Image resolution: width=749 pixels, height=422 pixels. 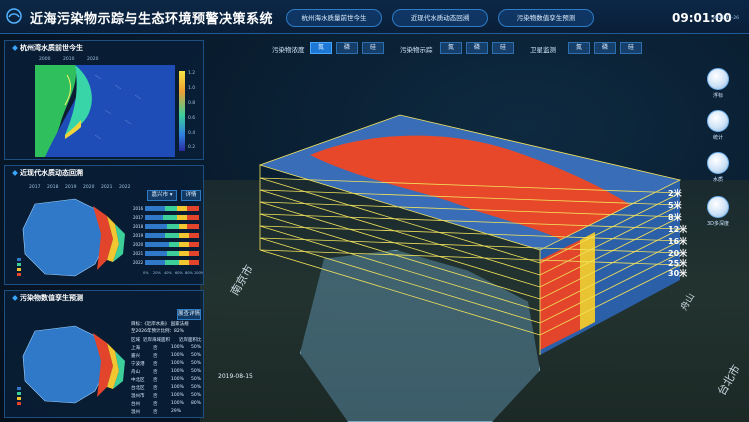 What do you see at coordinates (182, 111) in the screenshot?
I see `panel1-colorbar` at bounding box center [182, 111].